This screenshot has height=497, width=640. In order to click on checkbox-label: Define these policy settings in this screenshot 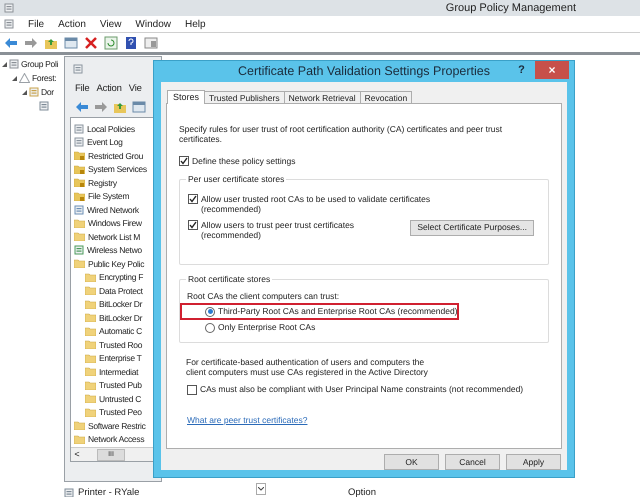, I will do `click(244, 161)`.